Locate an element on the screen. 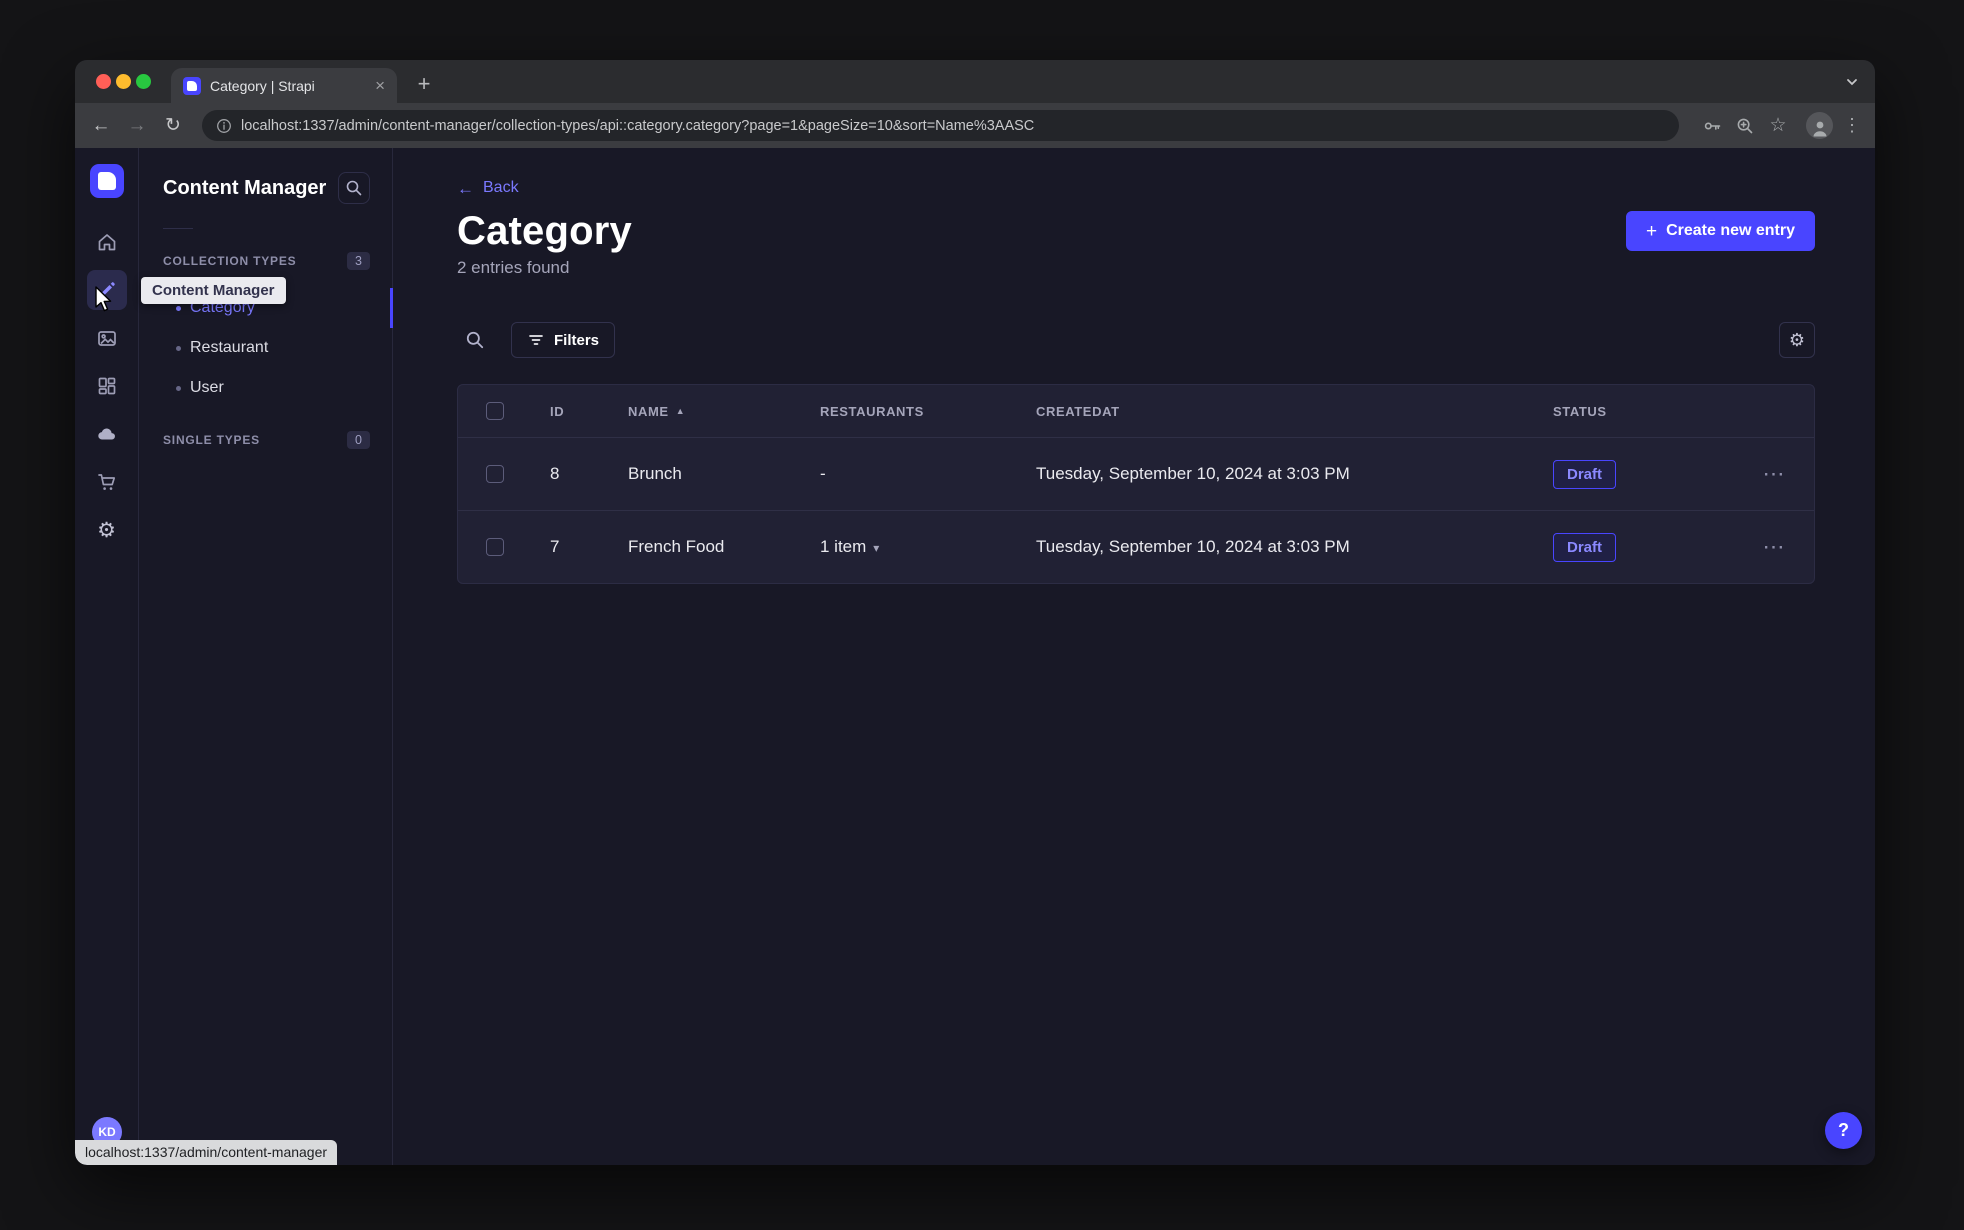 The height and width of the screenshot is (1230, 1964). nav-content-type-builder-button is located at coordinates (107, 386).